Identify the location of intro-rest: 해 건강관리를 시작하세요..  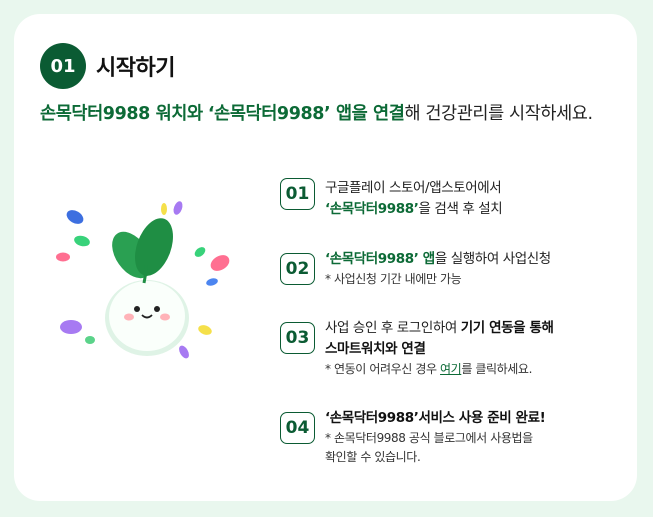
(498, 114).